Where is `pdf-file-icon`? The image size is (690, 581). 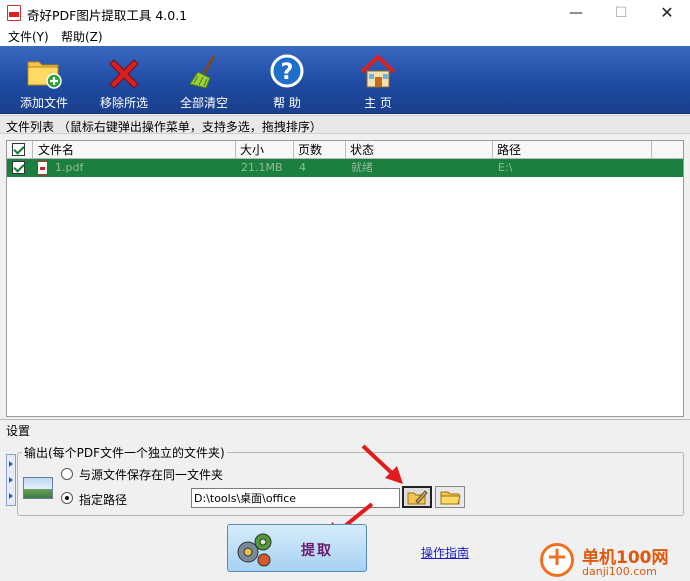 pdf-file-icon is located at coordinates (42, 168).